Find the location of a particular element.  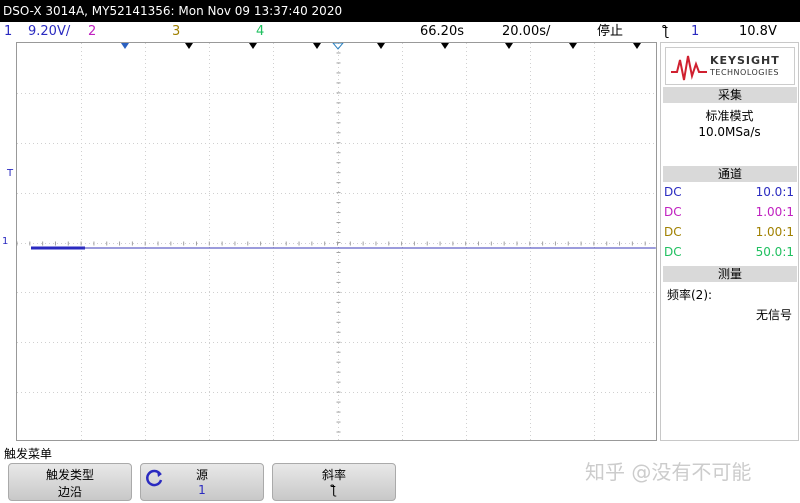

time-offset: 66.20s is located at coordinates (442, 32).